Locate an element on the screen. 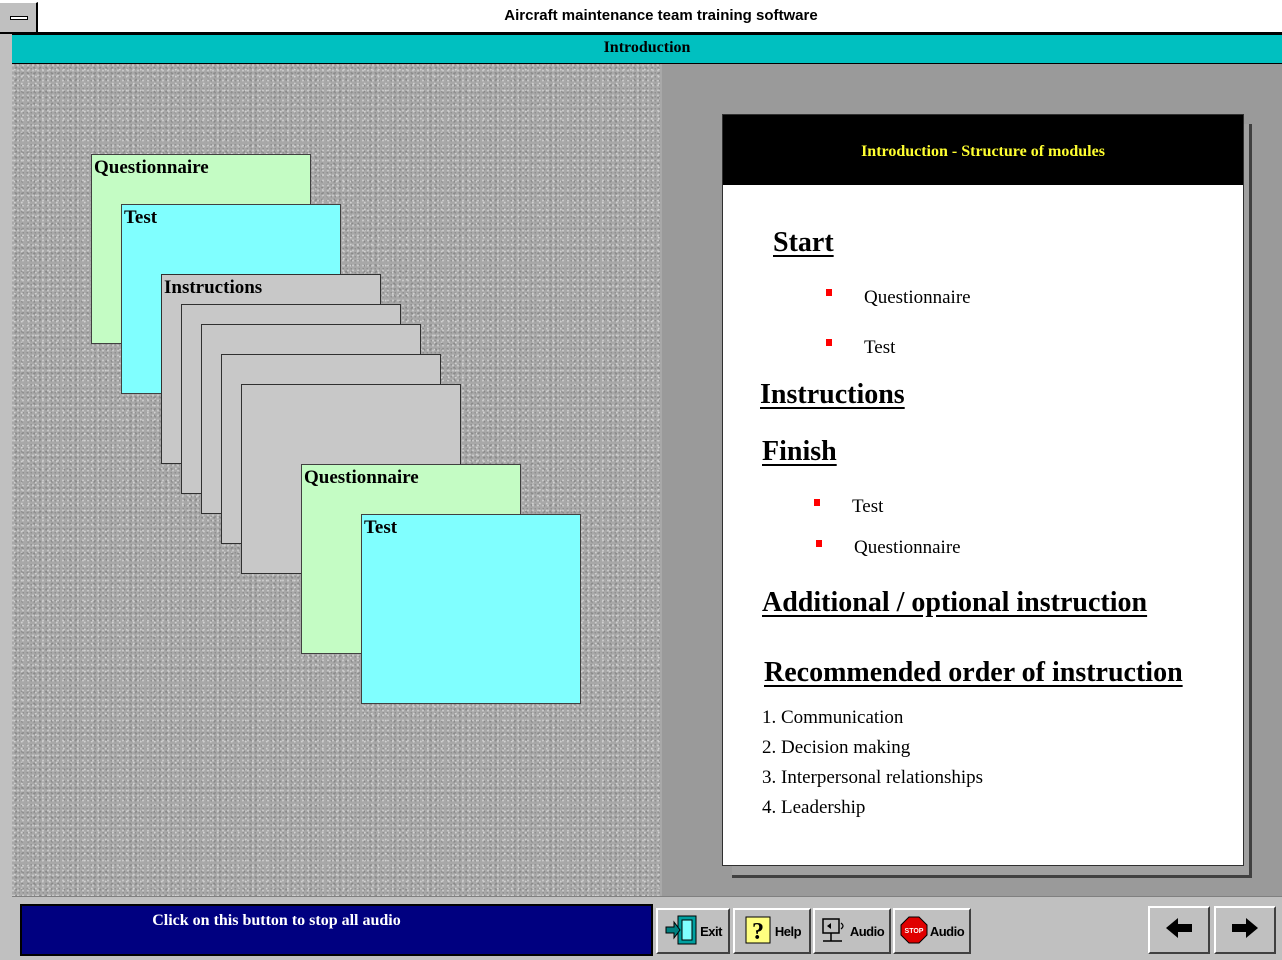 Image resolution: width=1282 pixels, height=960 pixels. system-menu-button is located at coordinates (19, 17).